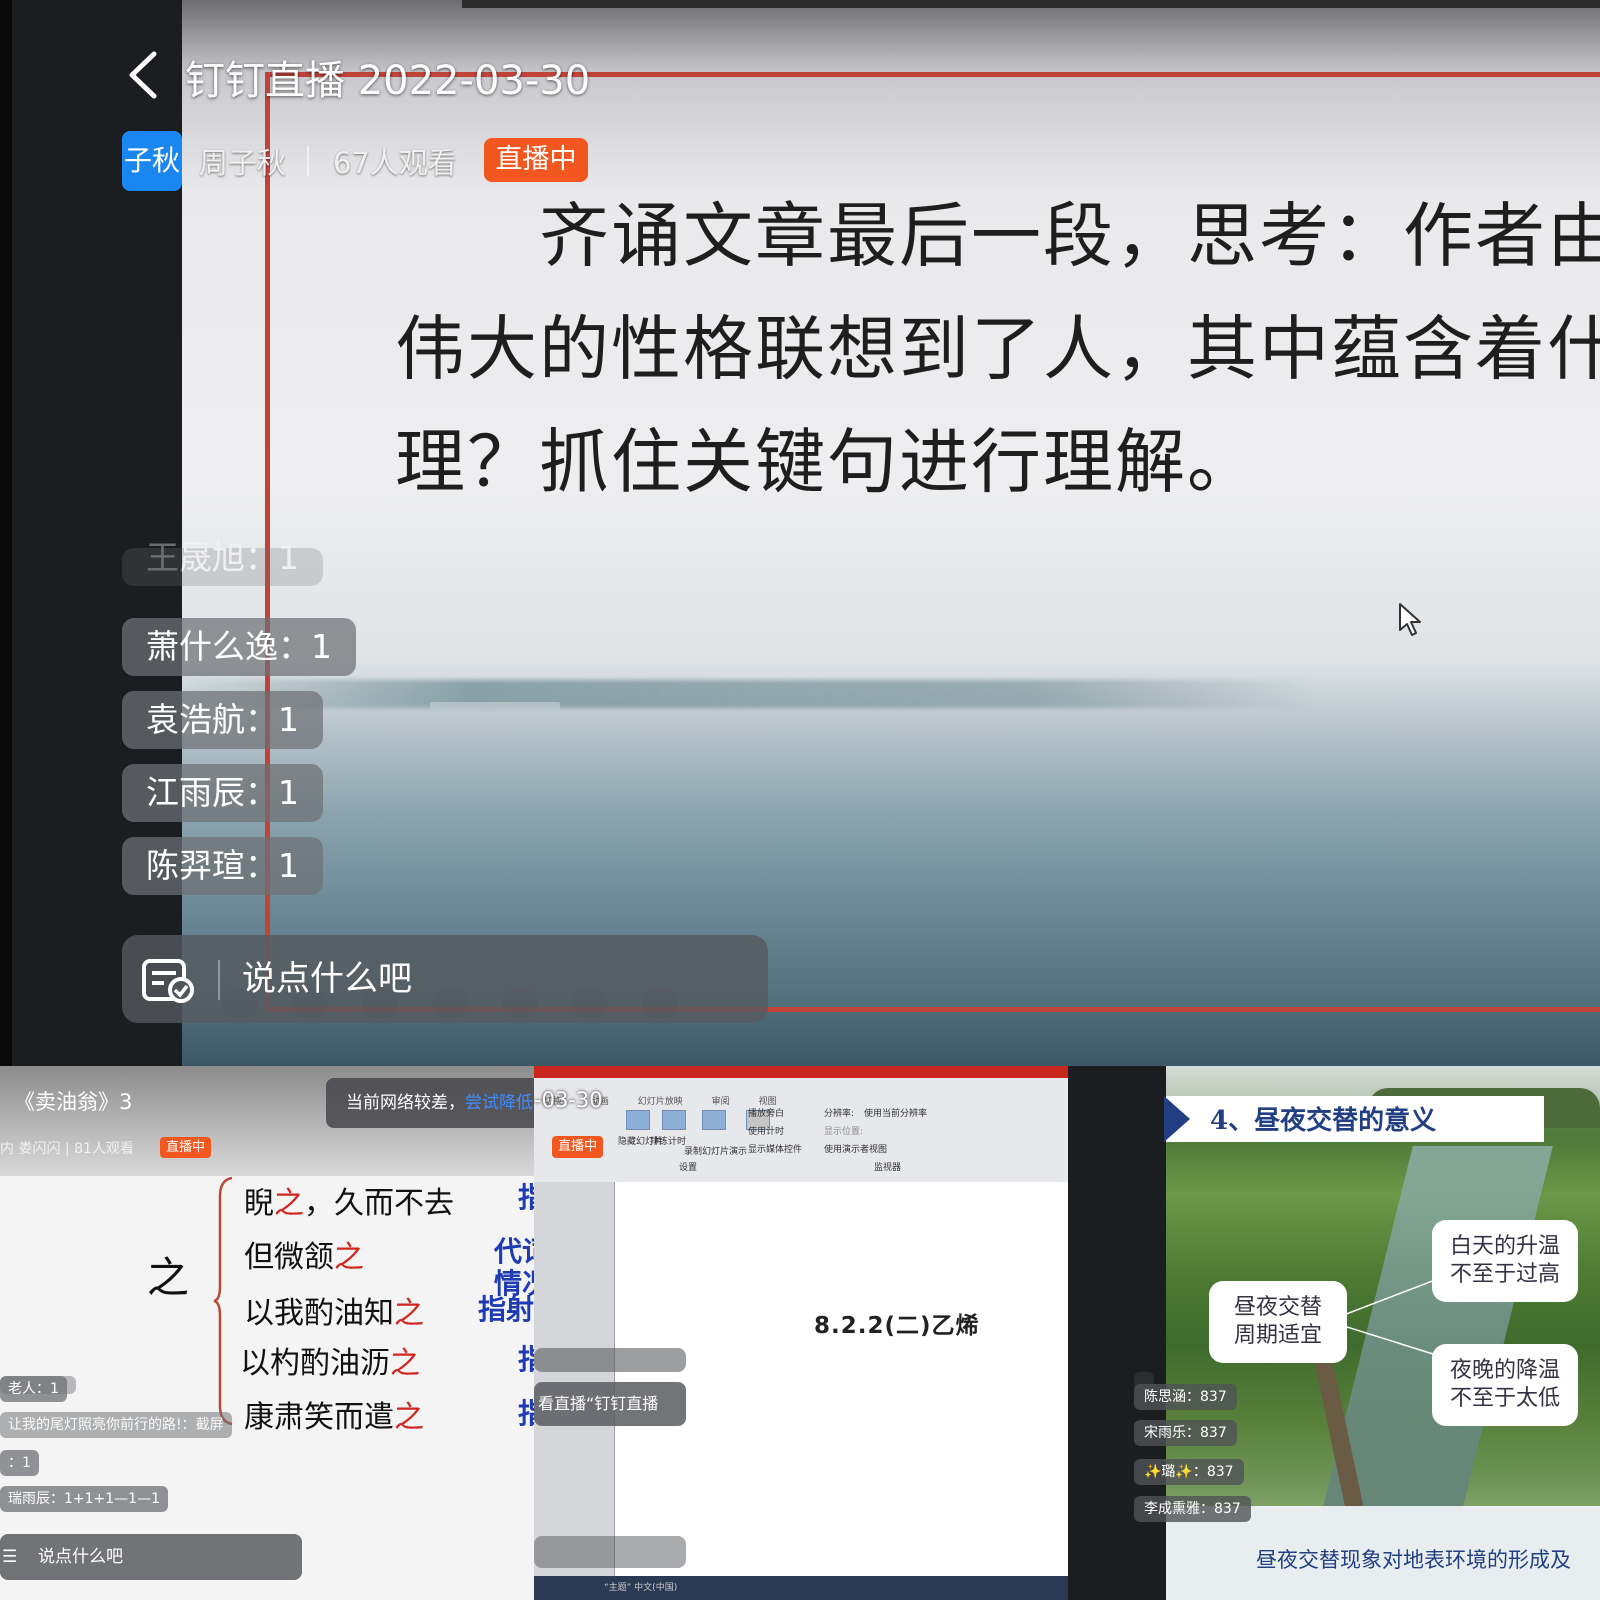  I want to click on chat-message: 陈羿瑄：1, so click(222, 866).